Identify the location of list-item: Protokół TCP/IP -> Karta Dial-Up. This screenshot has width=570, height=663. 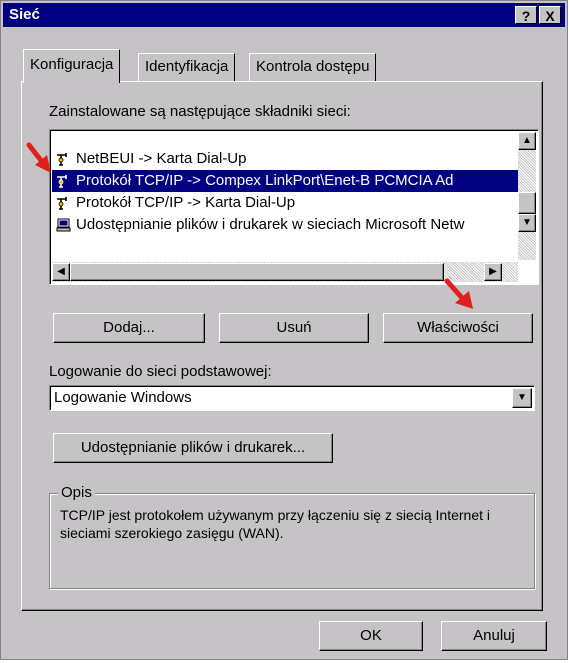
(294, 203).